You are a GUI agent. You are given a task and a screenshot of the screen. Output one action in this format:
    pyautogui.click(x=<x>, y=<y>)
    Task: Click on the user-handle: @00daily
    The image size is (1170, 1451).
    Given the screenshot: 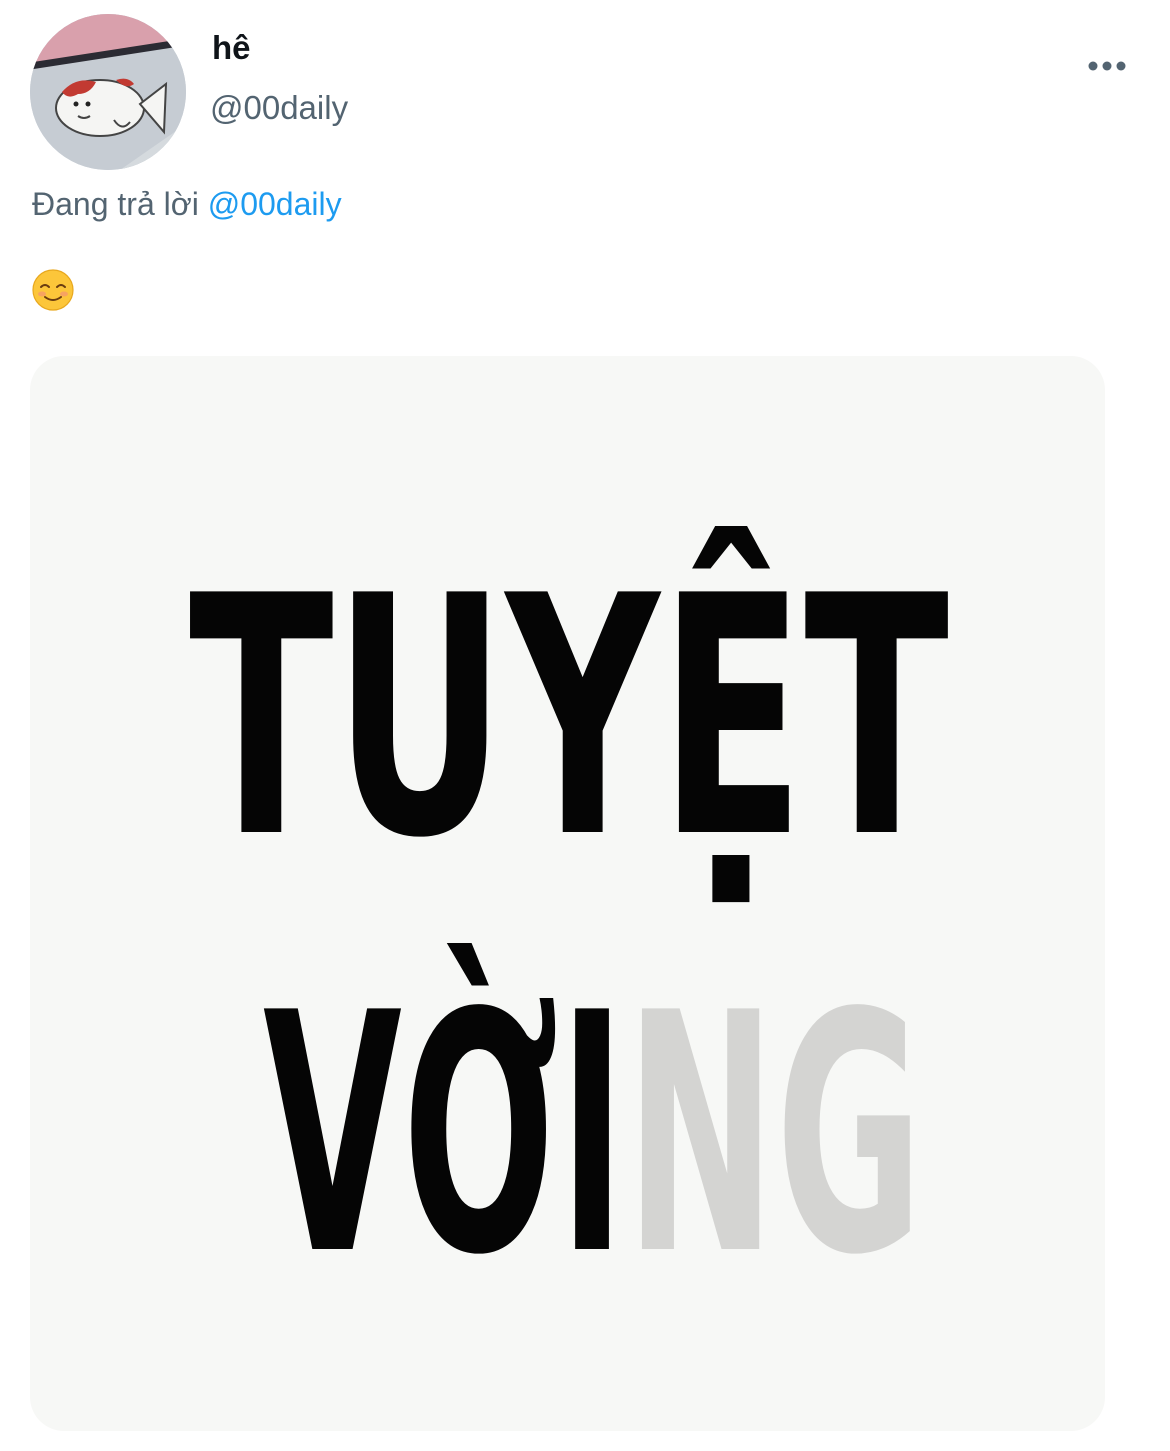 What is the action you would take?
    pyautogui.click(x=279, y=108)
    